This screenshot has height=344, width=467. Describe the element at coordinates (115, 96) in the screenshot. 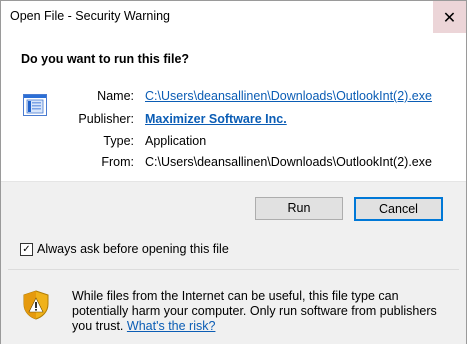

I see `name-label: Name:` at that location.